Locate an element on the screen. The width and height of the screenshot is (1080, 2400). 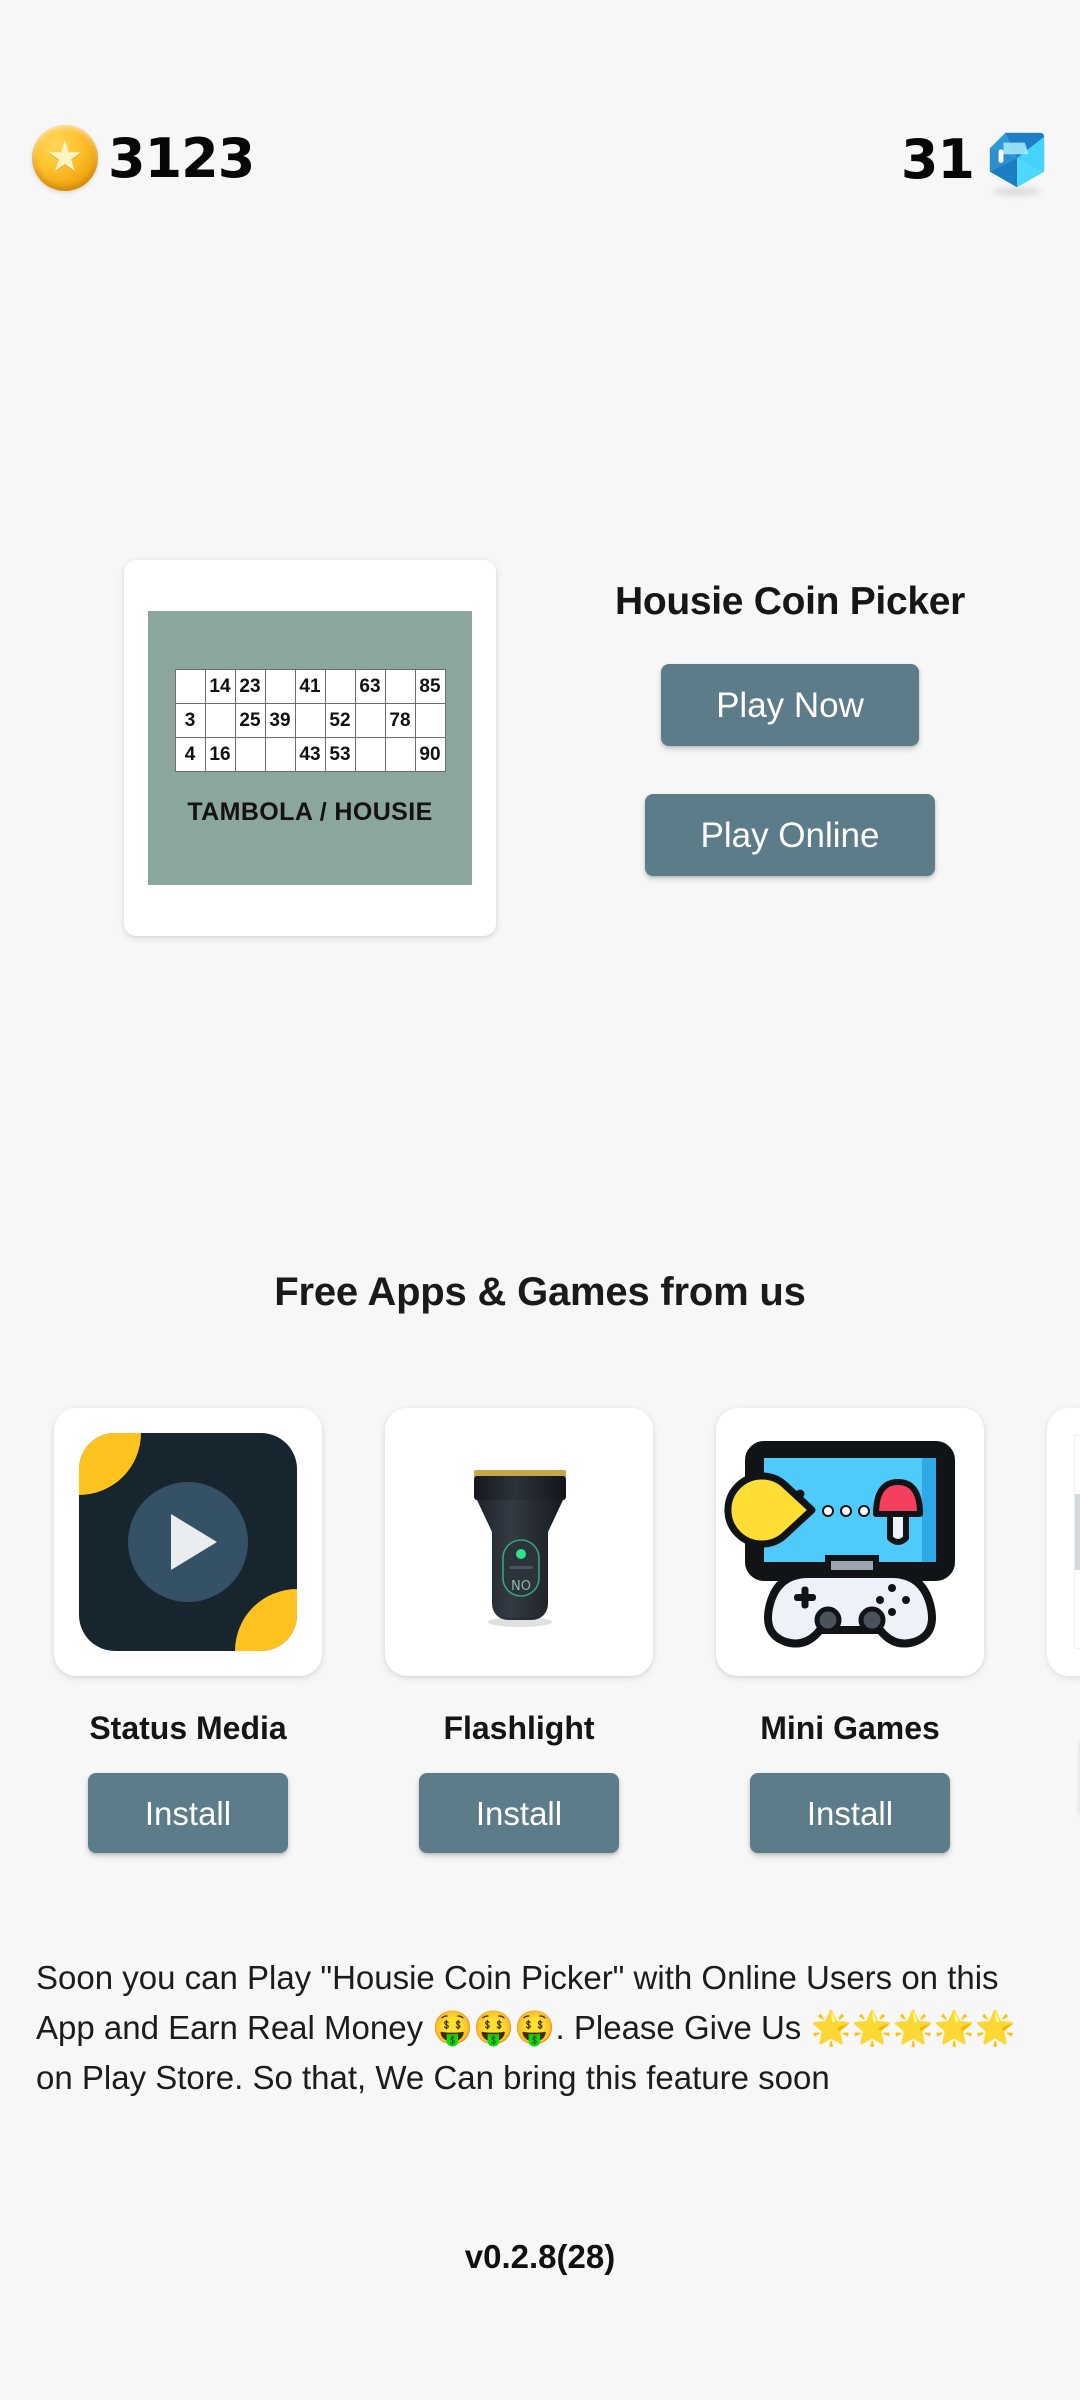
install-button-status-media: Install is located at coordinates (188, 1813).